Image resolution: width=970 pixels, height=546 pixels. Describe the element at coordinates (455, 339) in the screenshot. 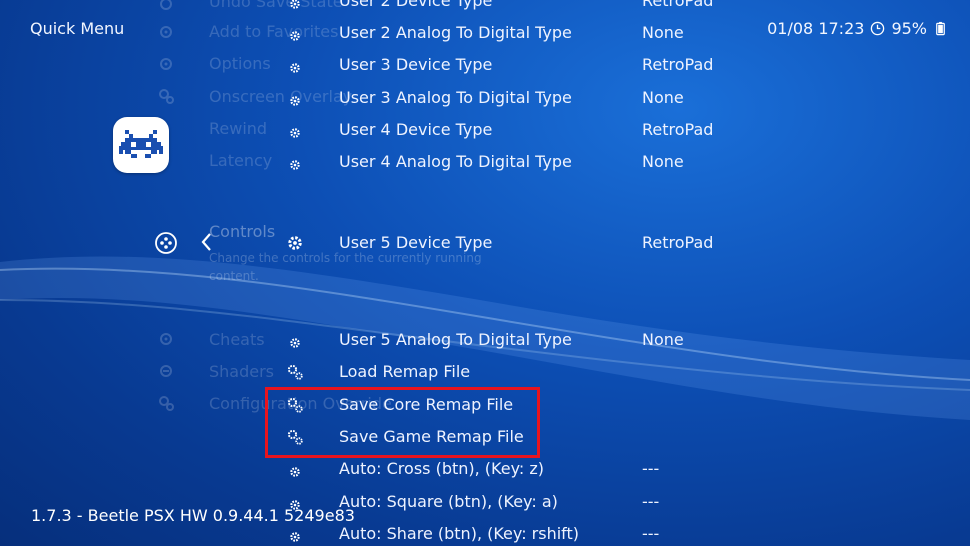

I see `row-label: User 5 Analog To Digital Type` at that location.